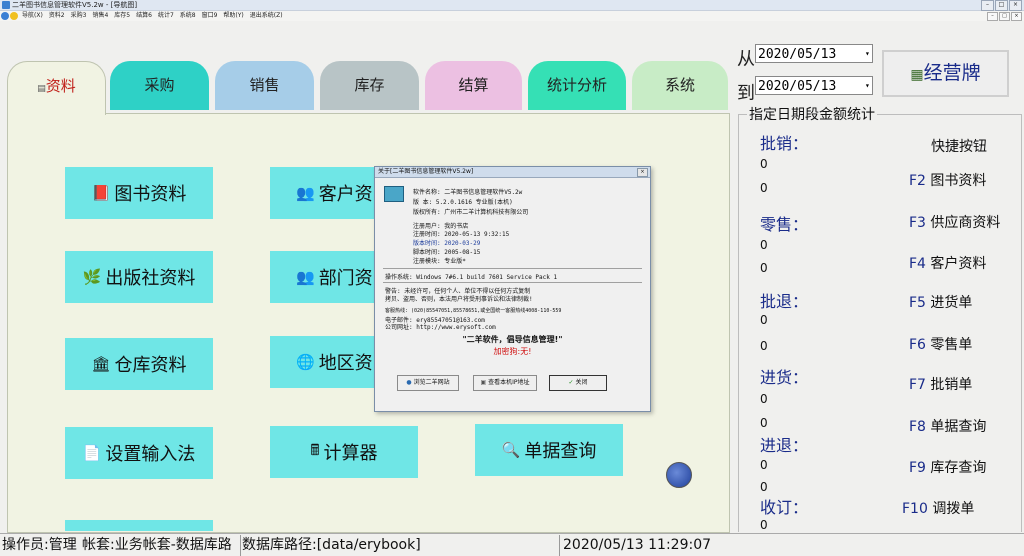  Describe the element at coordinates (947, 467) in the screenshot. I see `shortcut-stock-query: F9 库存查询` at that location.